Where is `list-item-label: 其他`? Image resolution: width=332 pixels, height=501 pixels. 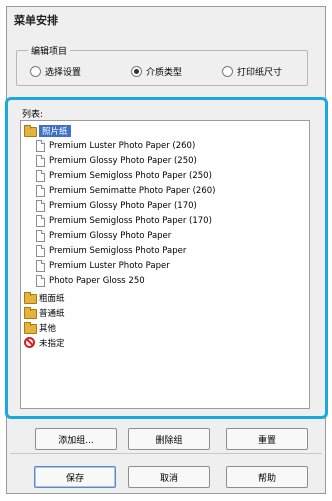 list-item-label: 其他 is located at coordinates (48, 328).